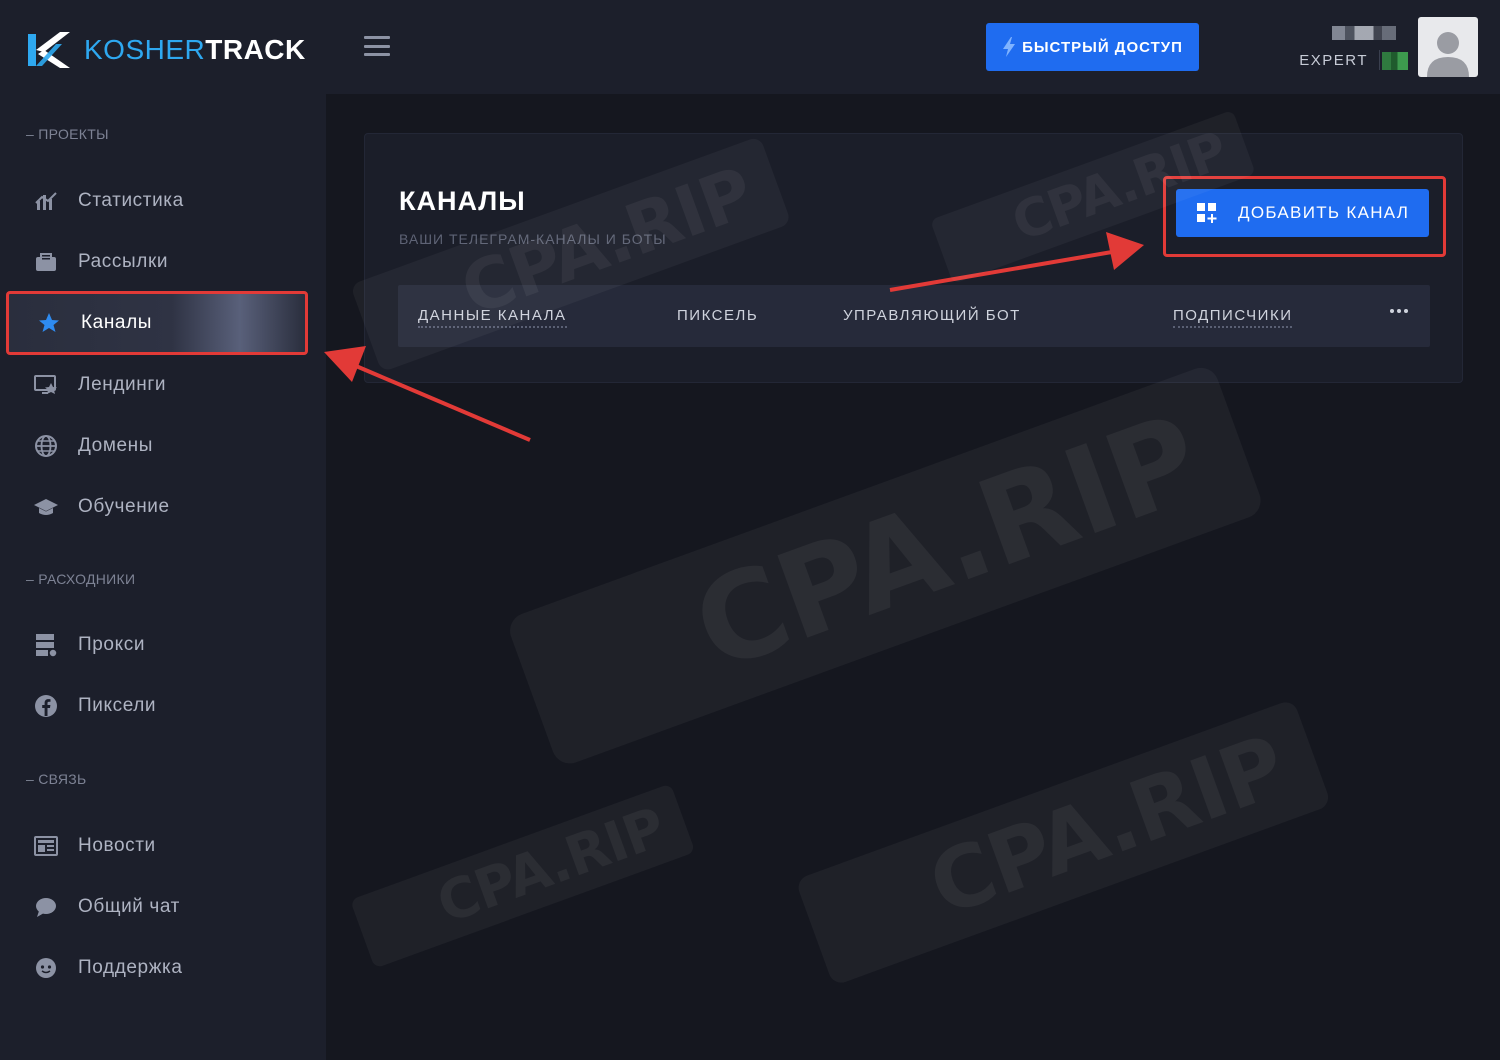 This screenshot has height=1060, width=1500. Describe the element at coordinates (932, 315) in the screenshot. I see `column-managing-bot: УПРАВЛЯЮЩИЙ БОТ` at that location.